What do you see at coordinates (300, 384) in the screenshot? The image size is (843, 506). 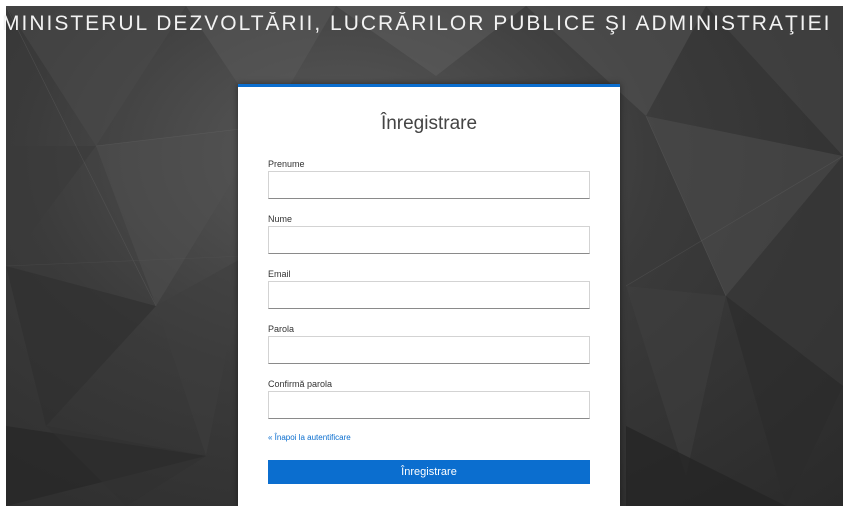 I see `confirm-password-label: Confirmă parola` at bounding box center [300, 384].